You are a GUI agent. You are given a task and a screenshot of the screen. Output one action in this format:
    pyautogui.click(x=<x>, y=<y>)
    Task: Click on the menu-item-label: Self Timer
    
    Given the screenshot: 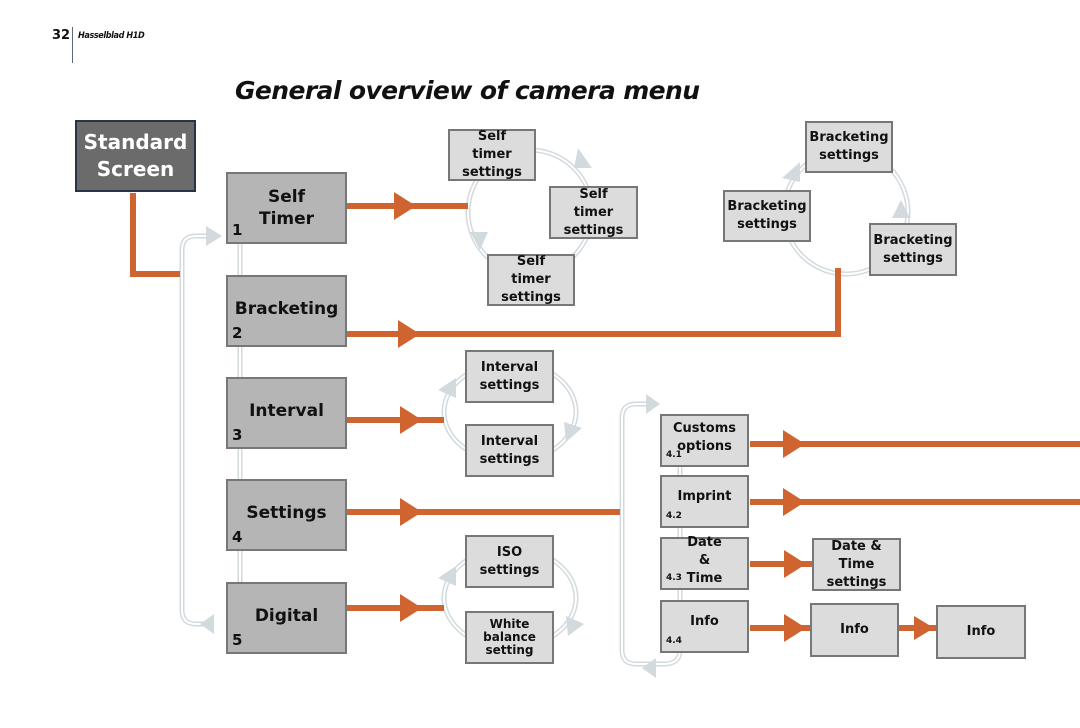 What is the action you would take?
    pyautogui.click(x=286, y=208)
    